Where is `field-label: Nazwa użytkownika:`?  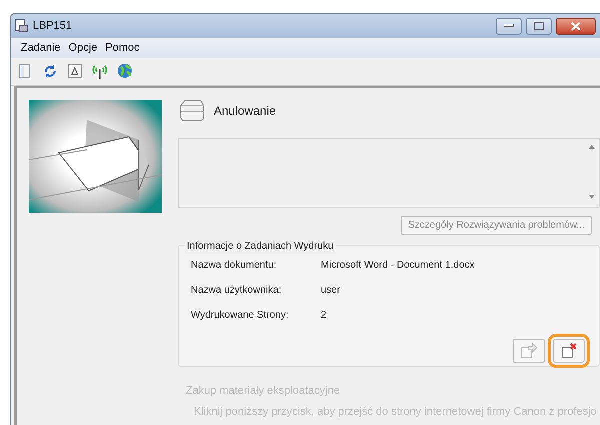 field-label: Nazwa użytkownika: is located at coordinates (237, 291).